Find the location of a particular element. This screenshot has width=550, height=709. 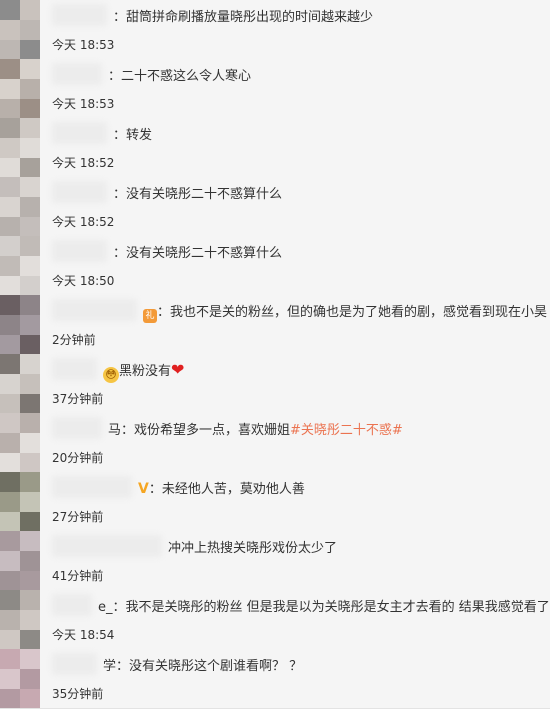

comment-time: 37分钟前 is located at coordinates (78, 399).